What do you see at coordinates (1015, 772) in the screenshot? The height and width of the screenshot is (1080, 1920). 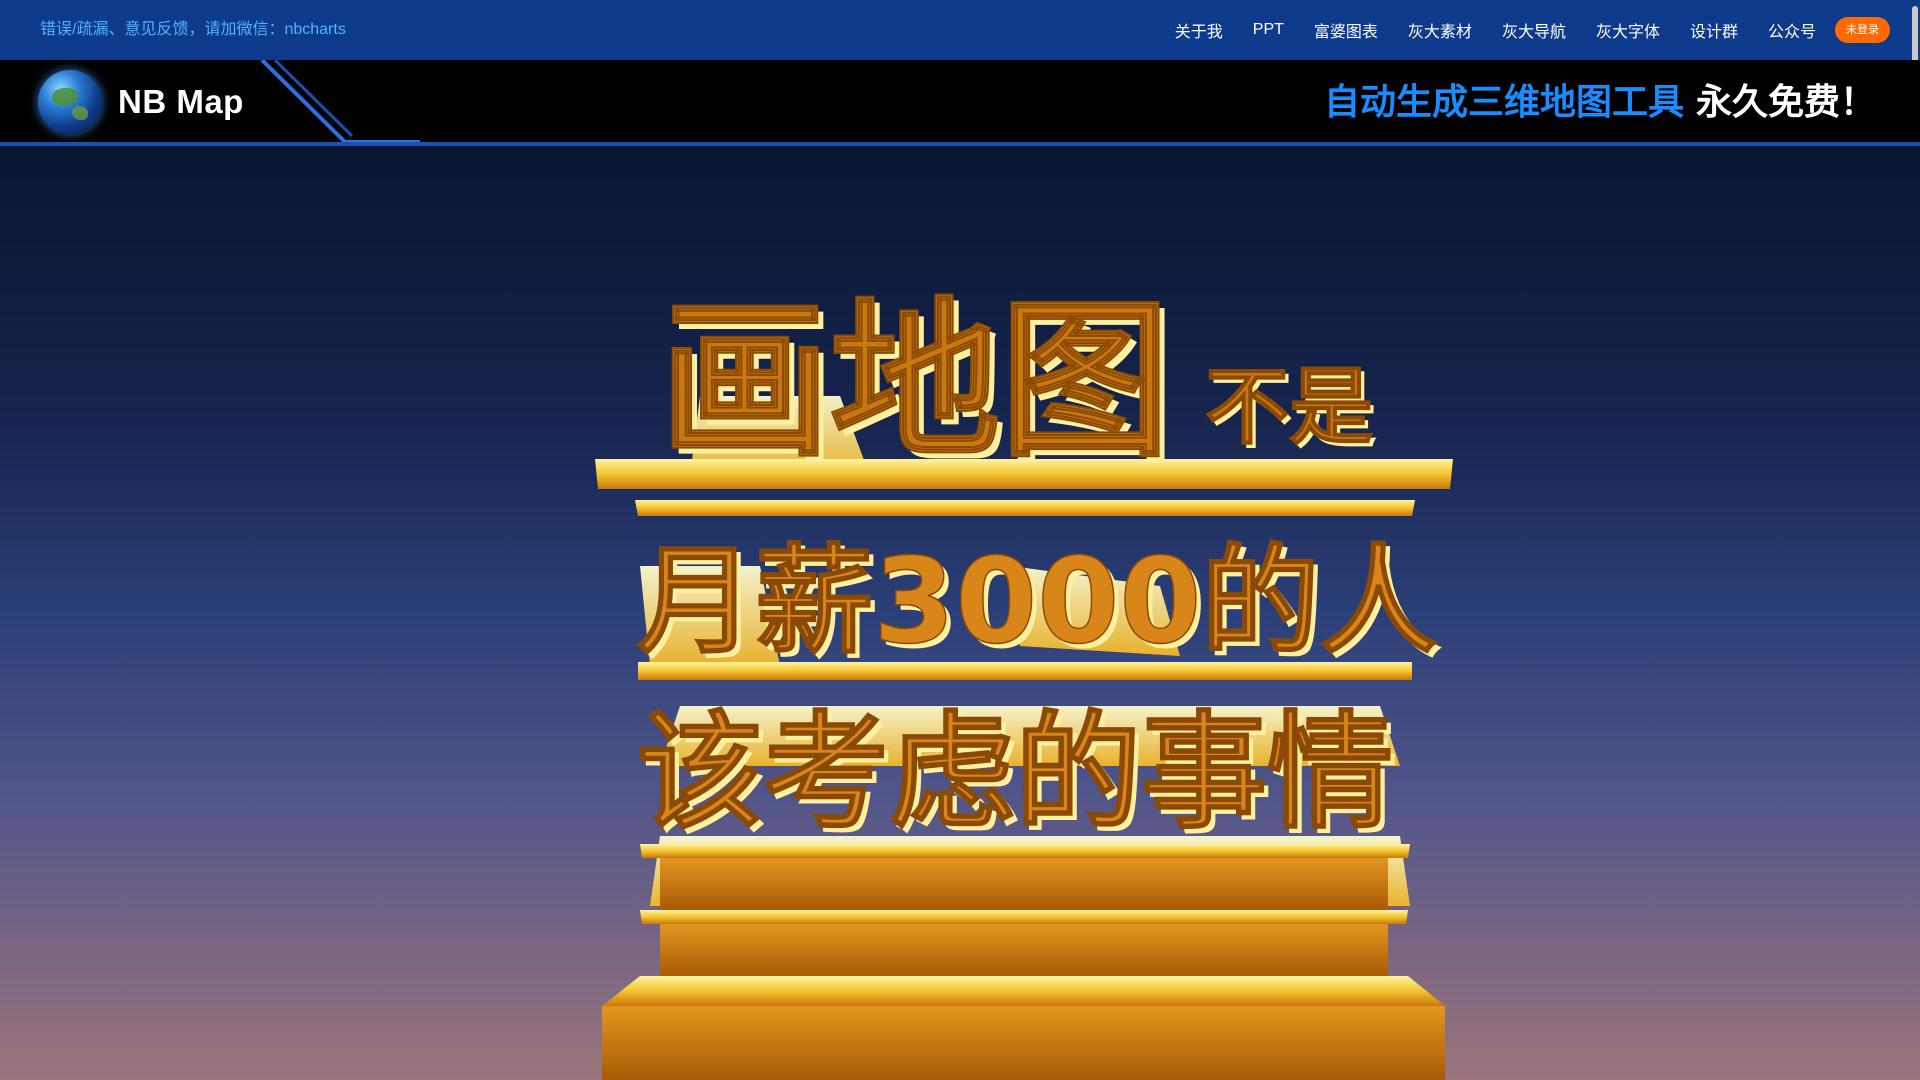 I see `hero-line3: 该考虑的事情` at bounding box center [1015, 772].